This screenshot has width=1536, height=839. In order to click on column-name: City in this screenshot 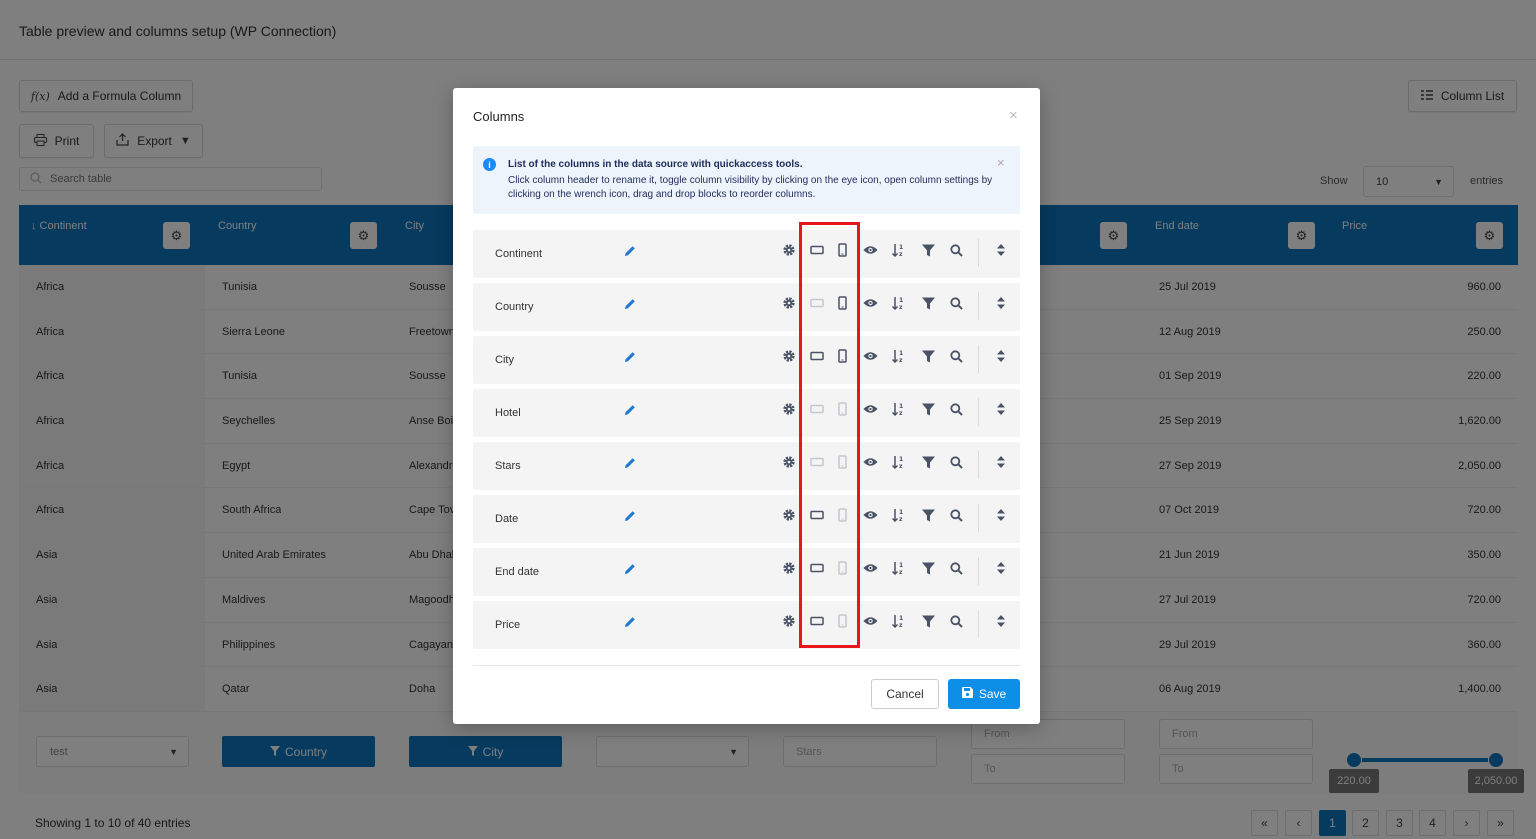, I will do `click(504, 360)`.